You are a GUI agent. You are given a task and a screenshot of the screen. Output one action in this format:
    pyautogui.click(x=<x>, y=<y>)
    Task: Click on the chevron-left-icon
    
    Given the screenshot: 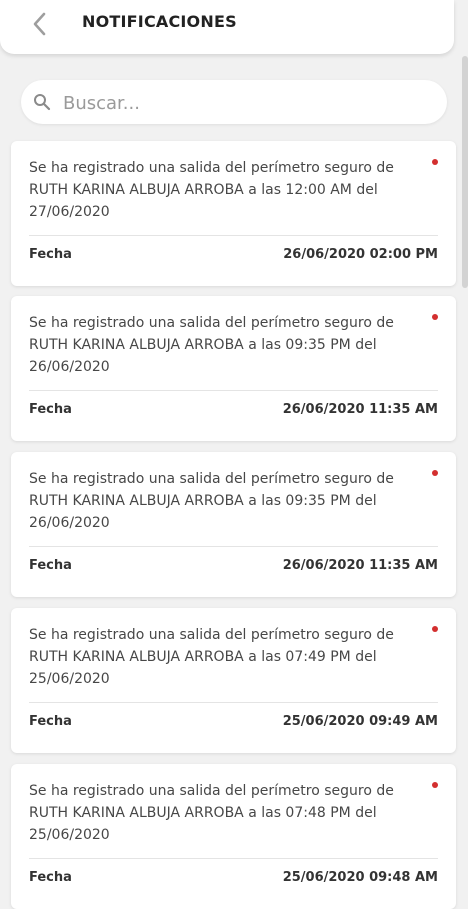 What is the action you would take?
    pyautogui.click(x=39, y=24)
    